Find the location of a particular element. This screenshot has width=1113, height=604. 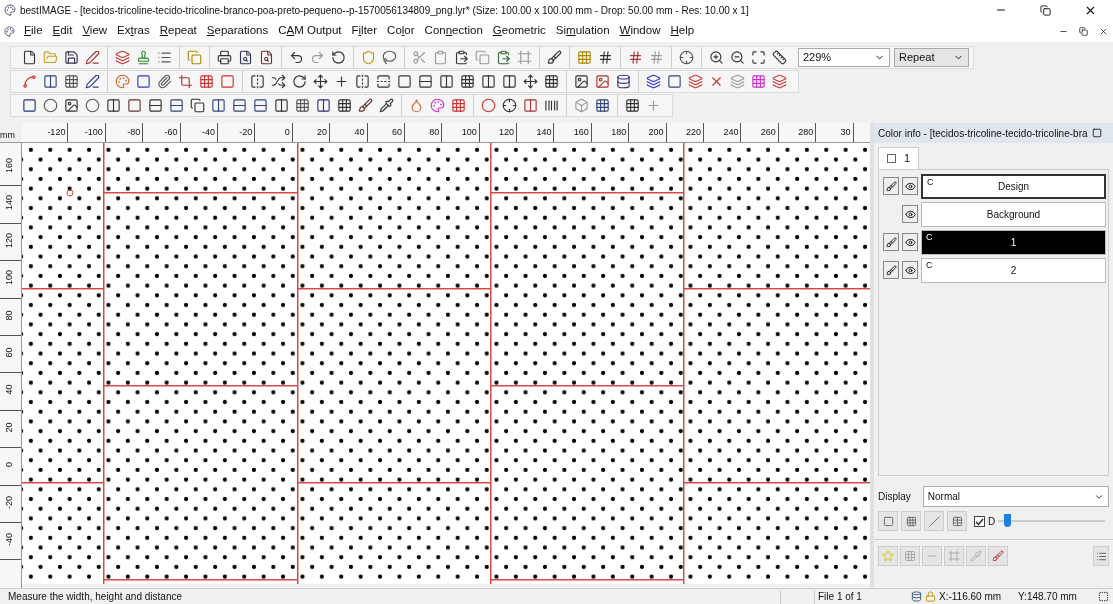

menu-item: Connection is located at coordinates (453, 31).